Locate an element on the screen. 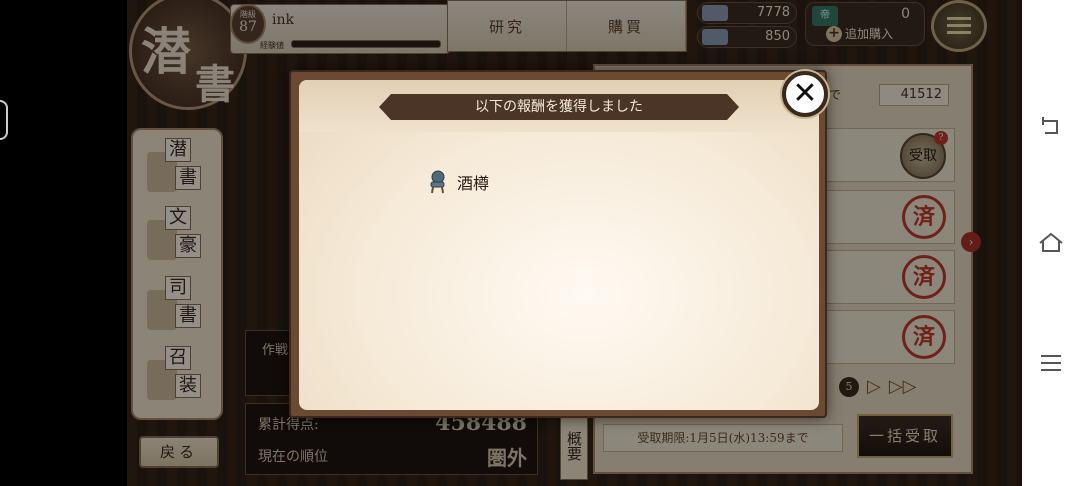 The image size is (1080, 486). android-nav-bar is located at coordinates (1051, 243).